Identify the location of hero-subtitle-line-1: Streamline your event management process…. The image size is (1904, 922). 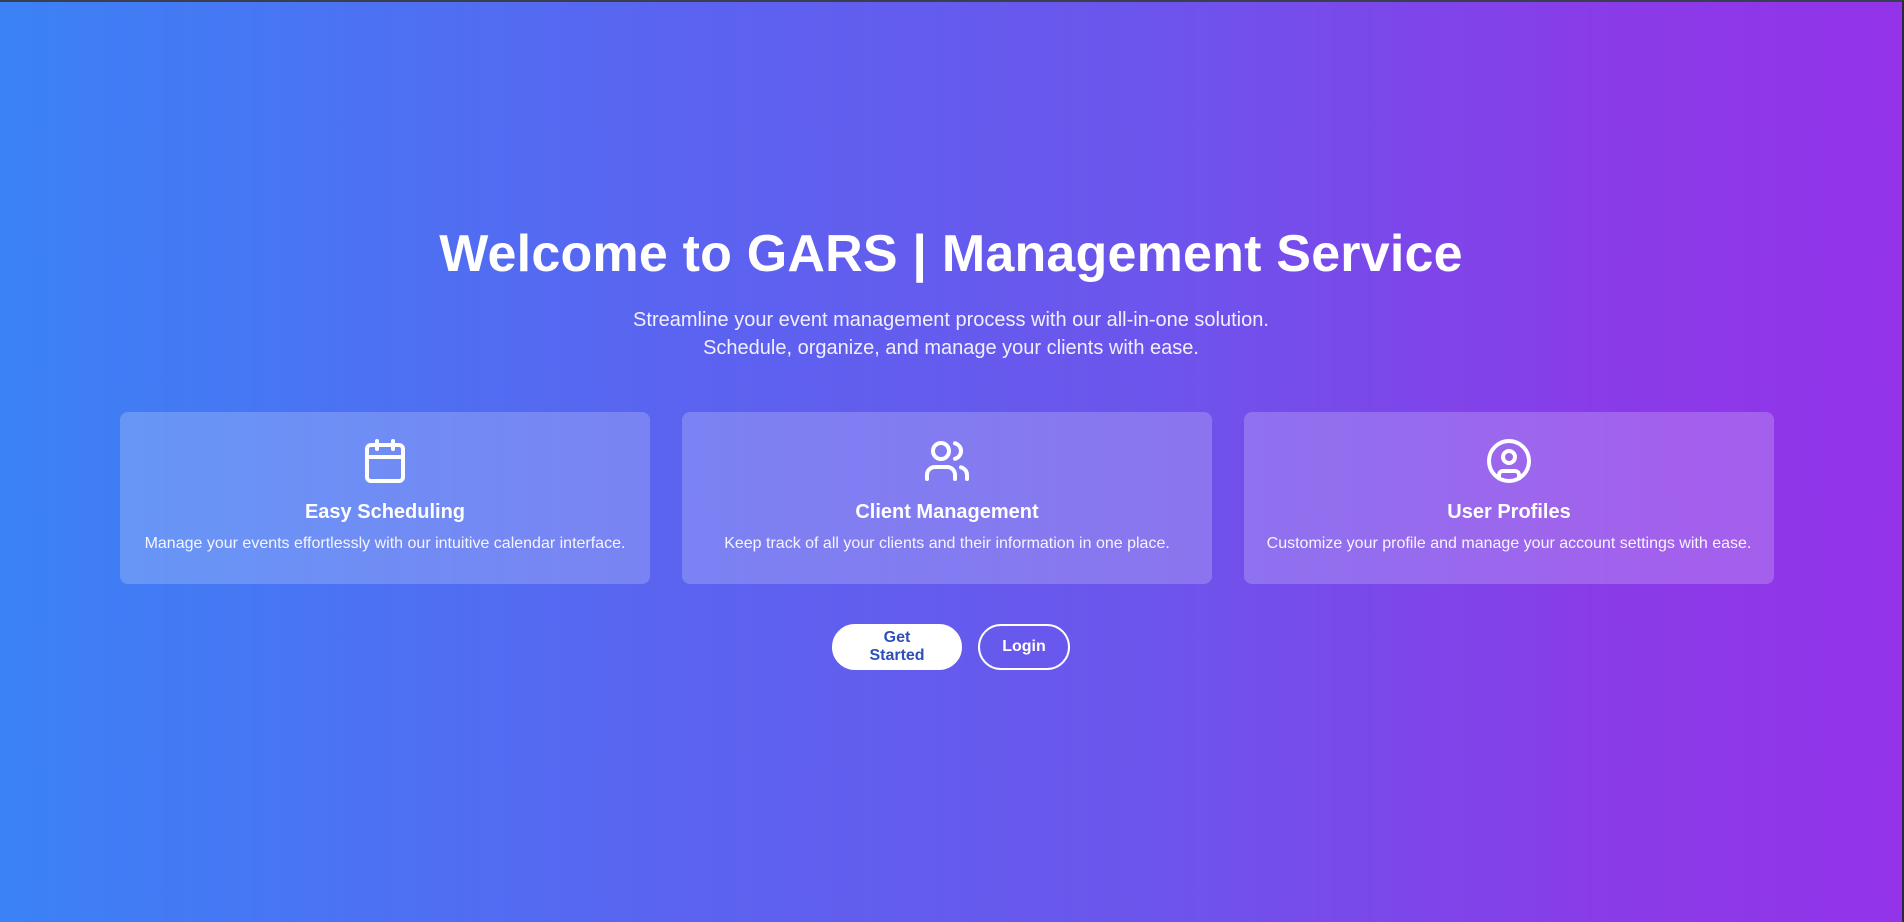
(951, 320).